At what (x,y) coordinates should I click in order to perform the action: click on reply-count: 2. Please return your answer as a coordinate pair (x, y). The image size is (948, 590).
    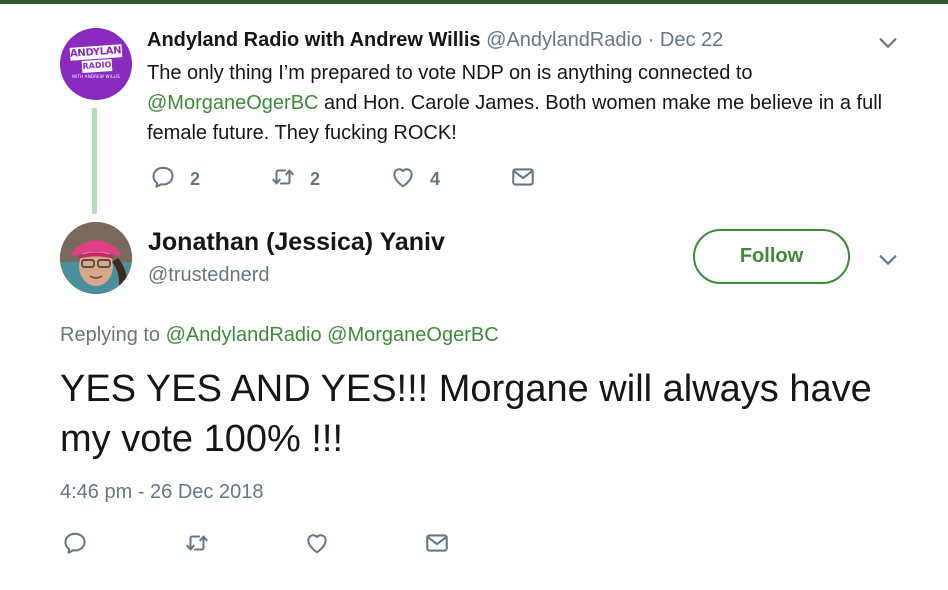
    Looking at the image, I should click on (195, 178).